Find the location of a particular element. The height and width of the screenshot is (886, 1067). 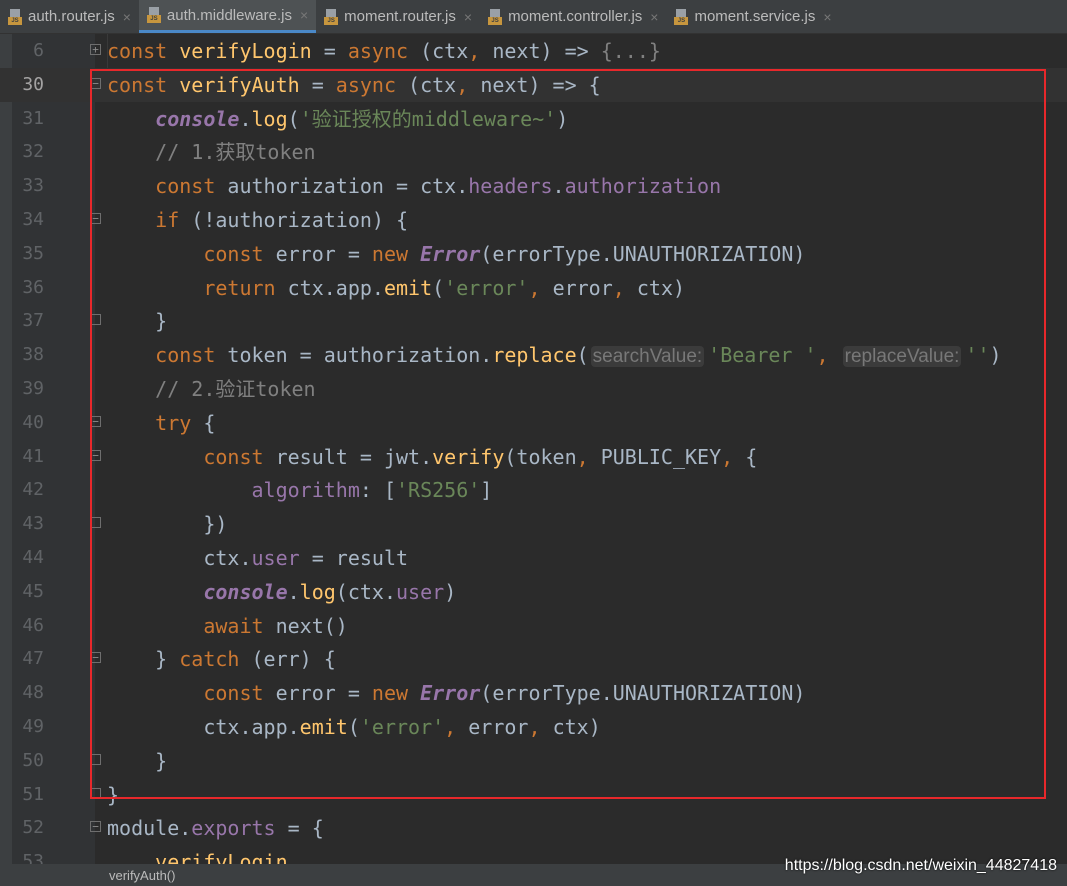

code-token: error is located at coordinates (498, 727).